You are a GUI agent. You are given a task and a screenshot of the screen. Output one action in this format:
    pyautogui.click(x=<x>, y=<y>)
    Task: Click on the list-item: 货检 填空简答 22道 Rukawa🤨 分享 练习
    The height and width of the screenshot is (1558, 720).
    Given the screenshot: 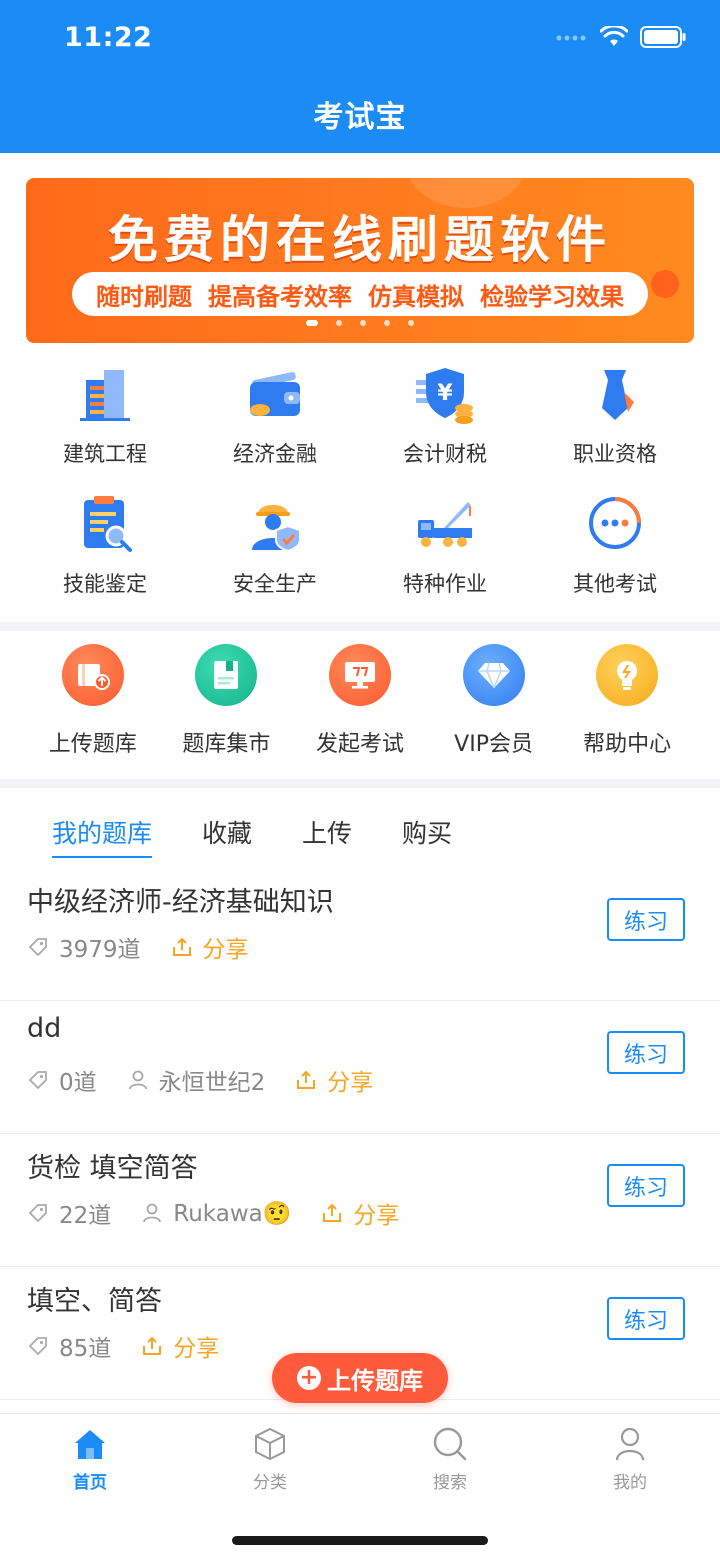 What is the action you would take?
    pyautogui.click(x=360, y=1200)
    